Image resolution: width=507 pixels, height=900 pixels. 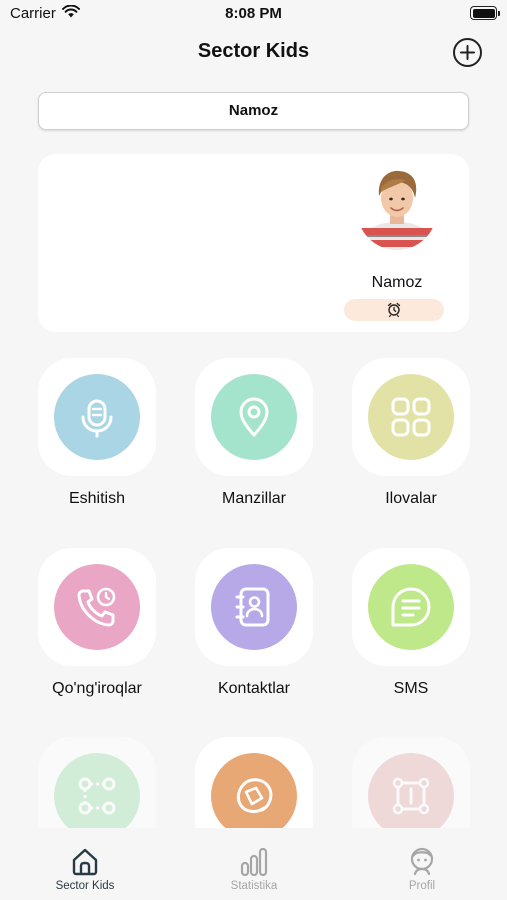 I want to click on home-icon, so click(x=85, y=862).